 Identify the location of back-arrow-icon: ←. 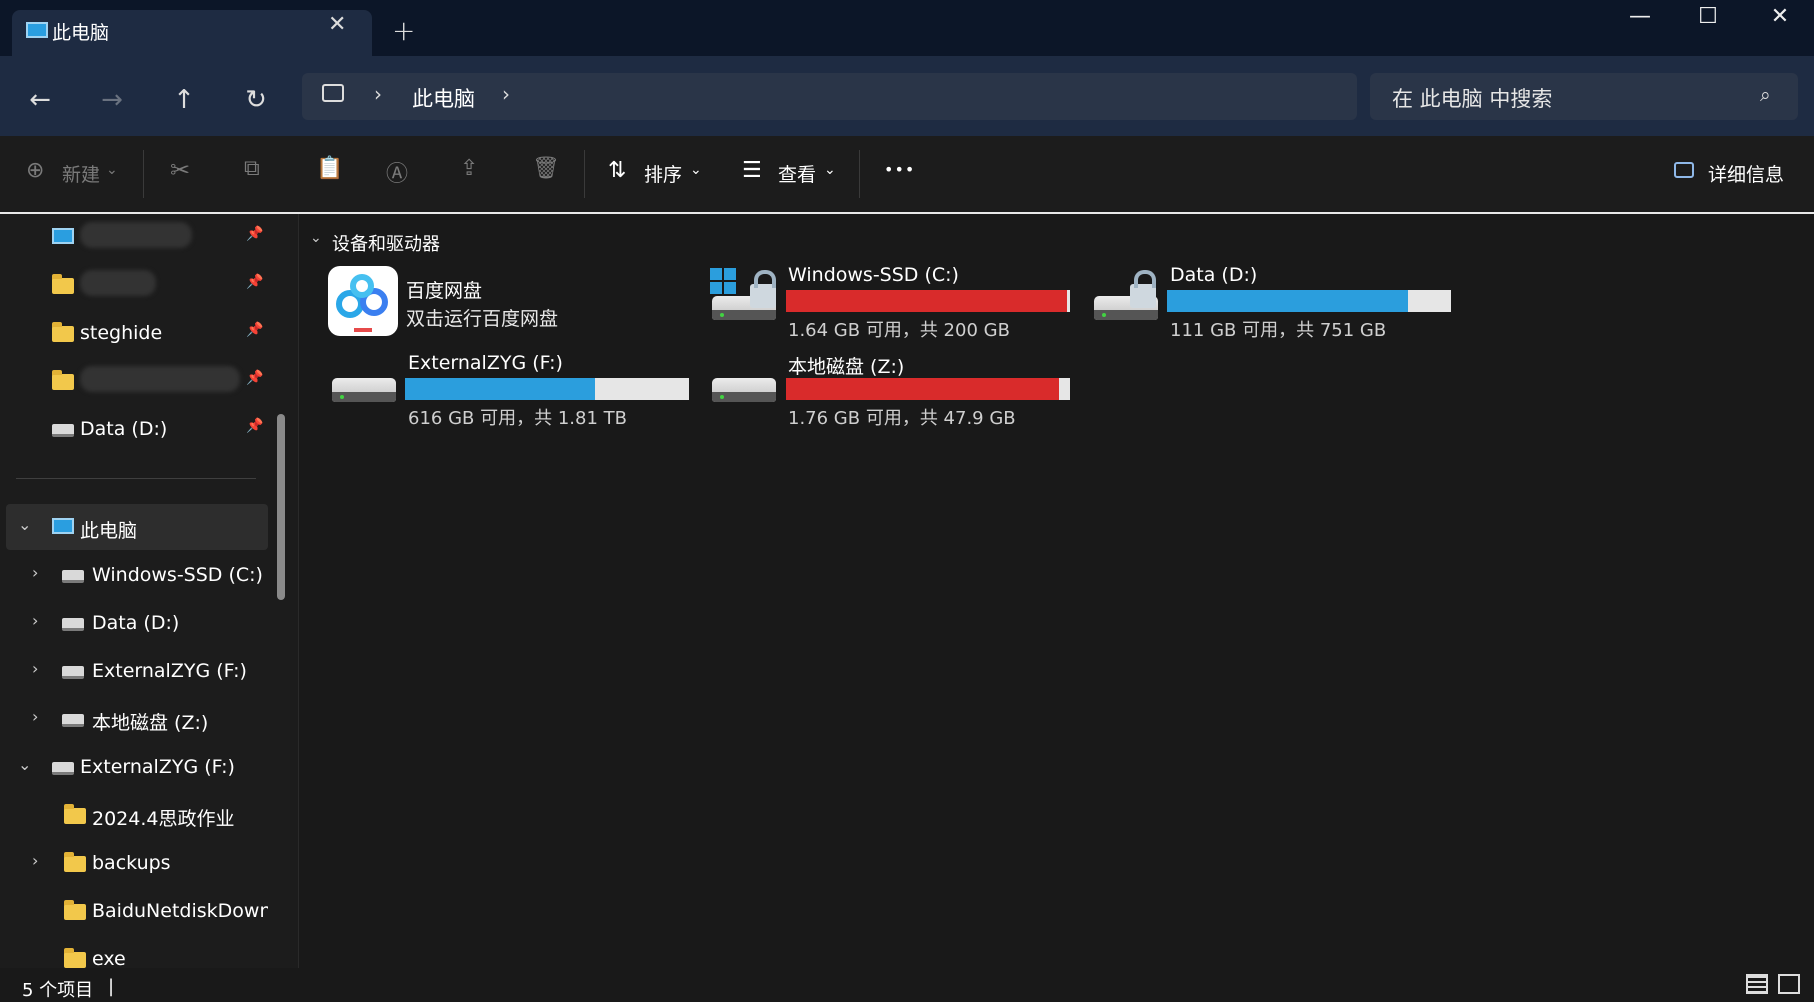
(40, 100).